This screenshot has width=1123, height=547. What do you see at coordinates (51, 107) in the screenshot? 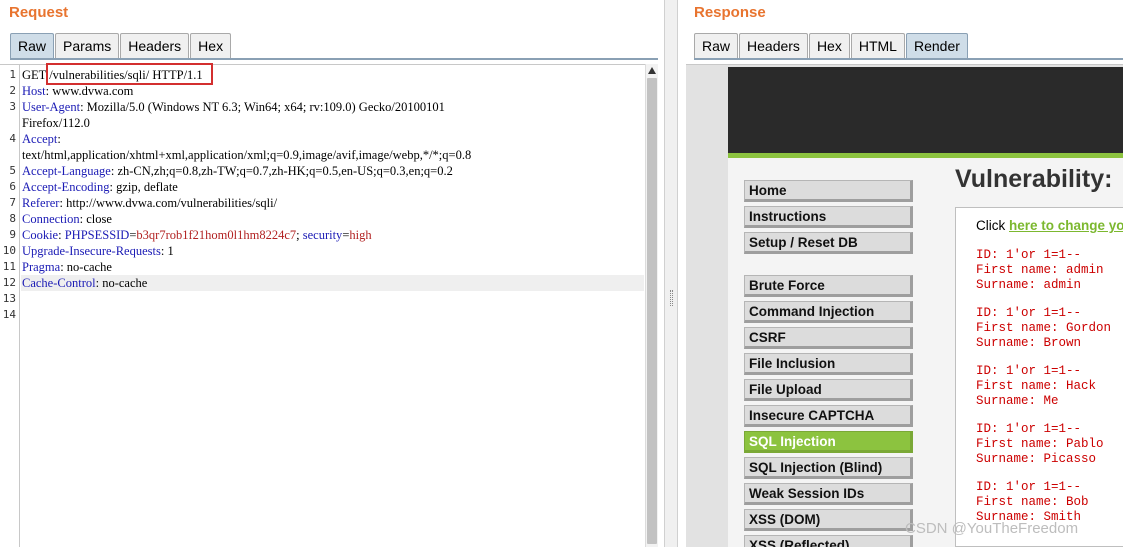
I see `header-name: User-Agent` at bounding box center [51, 107].